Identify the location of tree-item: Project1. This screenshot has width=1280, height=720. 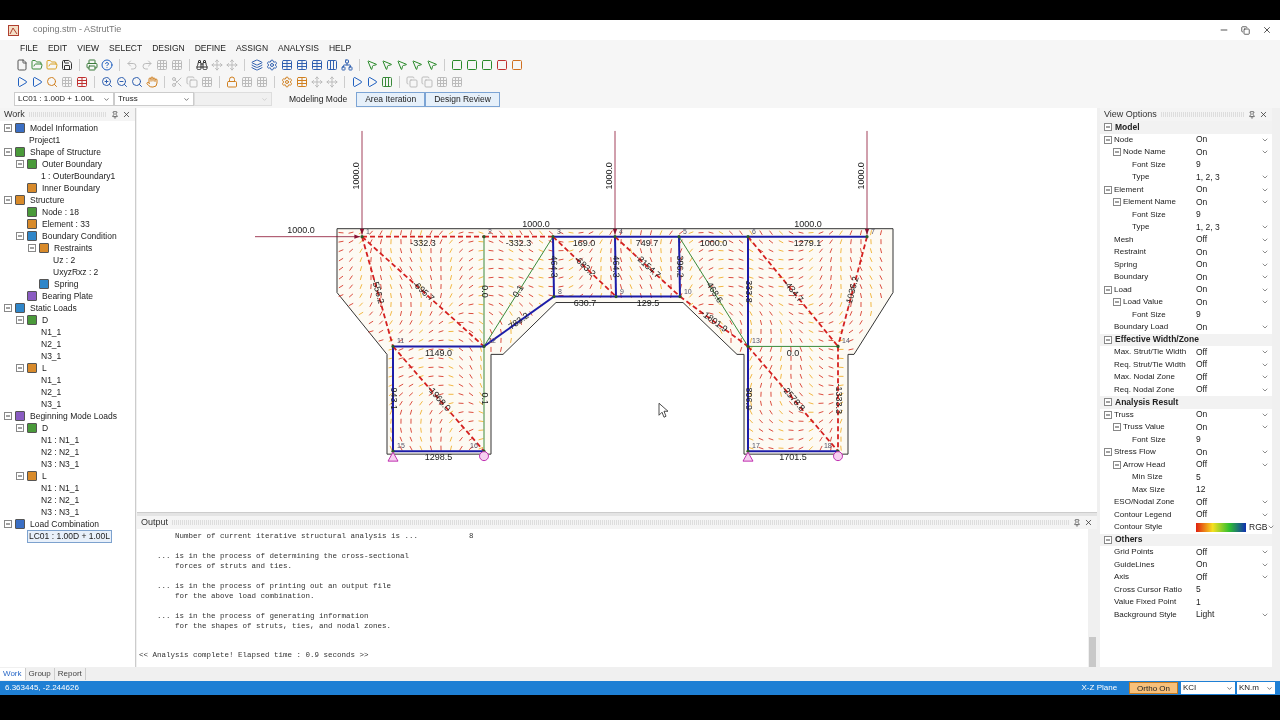
(45, 140).